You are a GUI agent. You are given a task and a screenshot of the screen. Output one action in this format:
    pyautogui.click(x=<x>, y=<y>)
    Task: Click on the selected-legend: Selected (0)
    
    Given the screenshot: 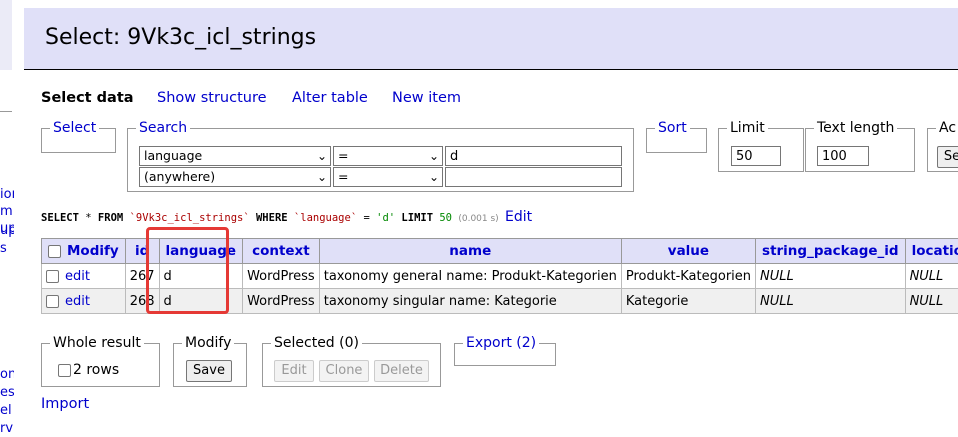 What is the action you would take?
    pyautogui.click(x=316, y=343)
    